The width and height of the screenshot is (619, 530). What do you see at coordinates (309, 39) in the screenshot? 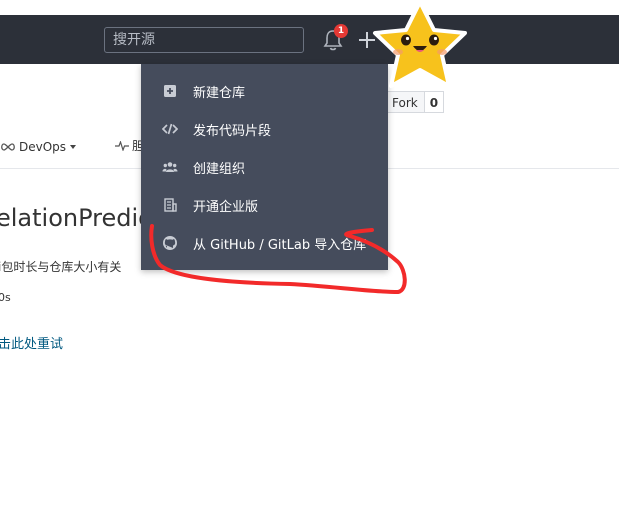
I see `navbar` at bounding box center [309, 39].